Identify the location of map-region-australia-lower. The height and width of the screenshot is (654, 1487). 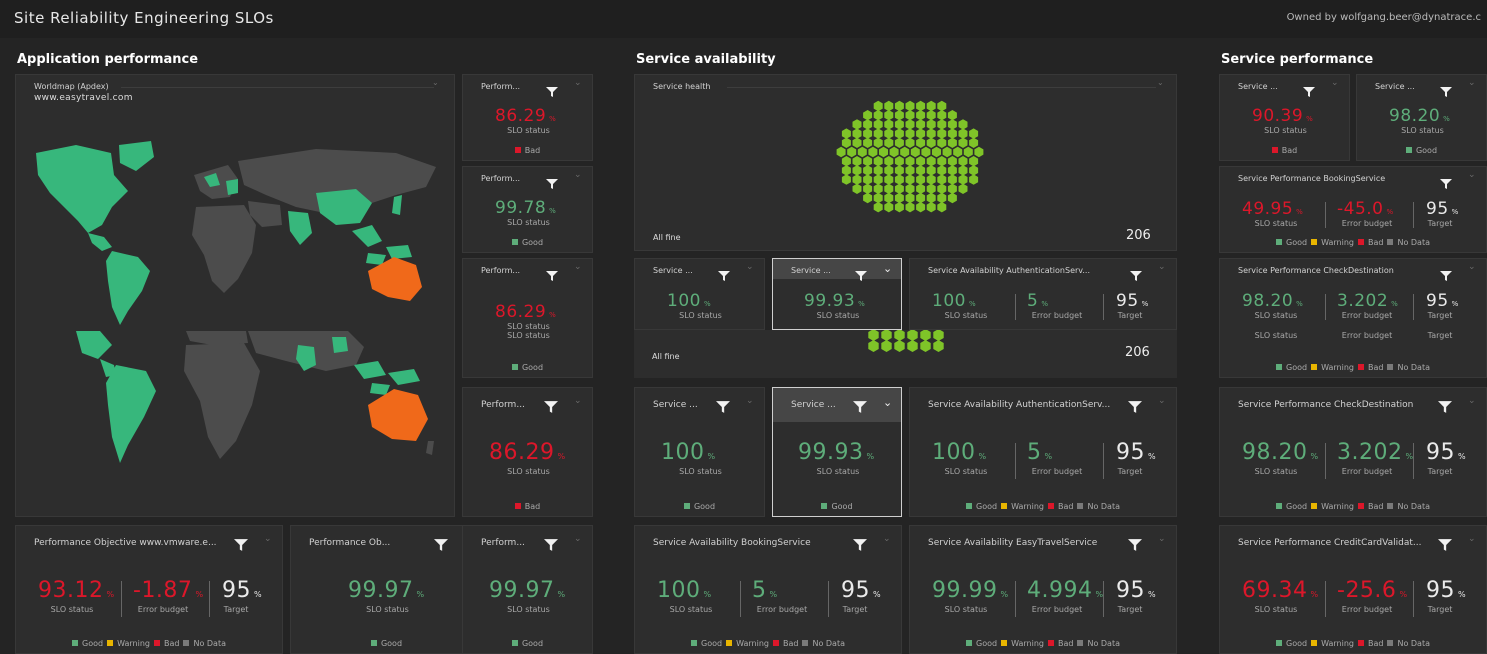
(398, 415).